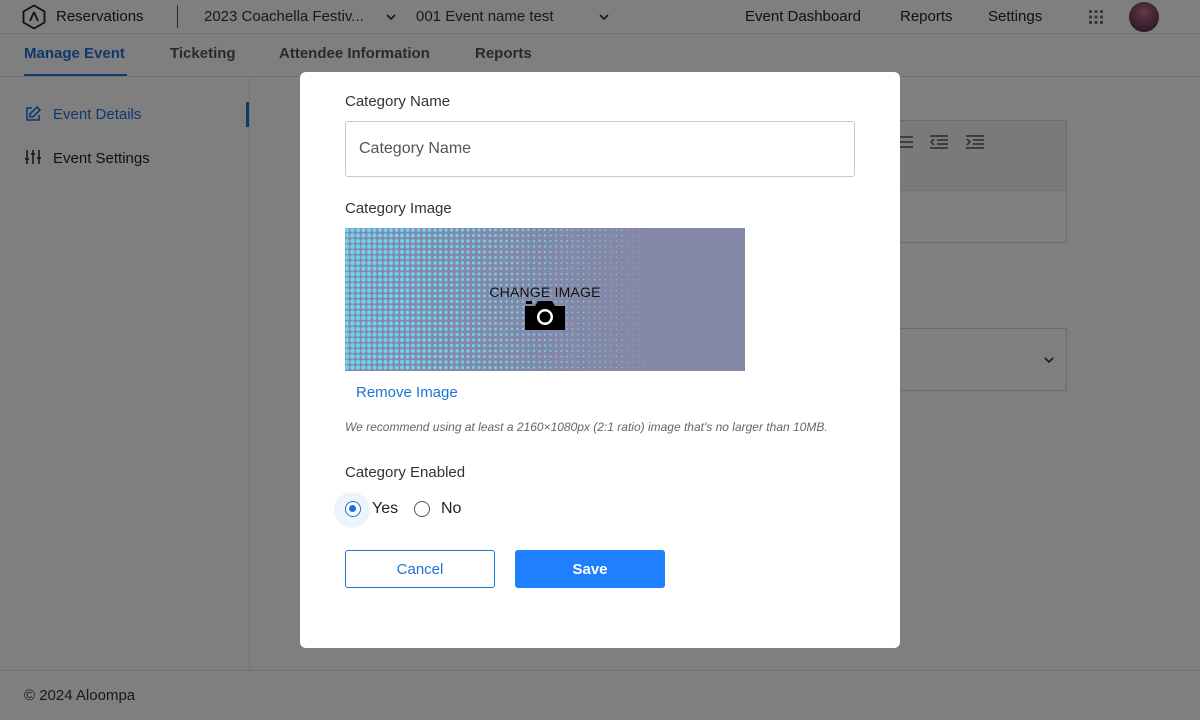  I want to click on change-image-label: CHANGE IMAGE, so click(545, 292).